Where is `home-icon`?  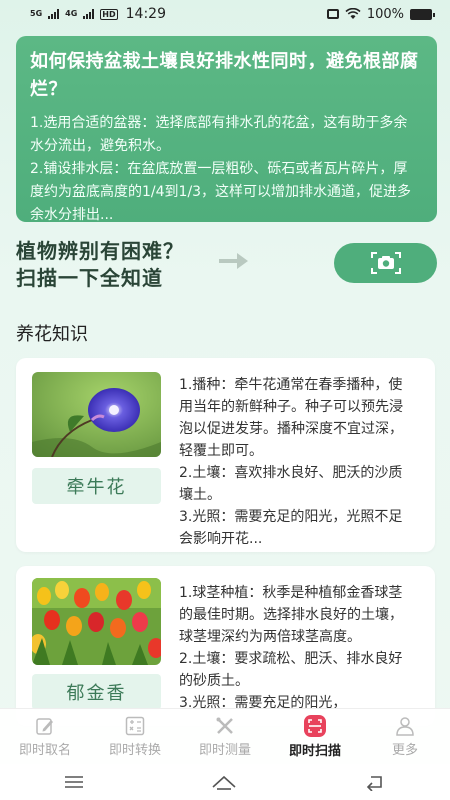 home-icon is located at coordinates (224, 782).